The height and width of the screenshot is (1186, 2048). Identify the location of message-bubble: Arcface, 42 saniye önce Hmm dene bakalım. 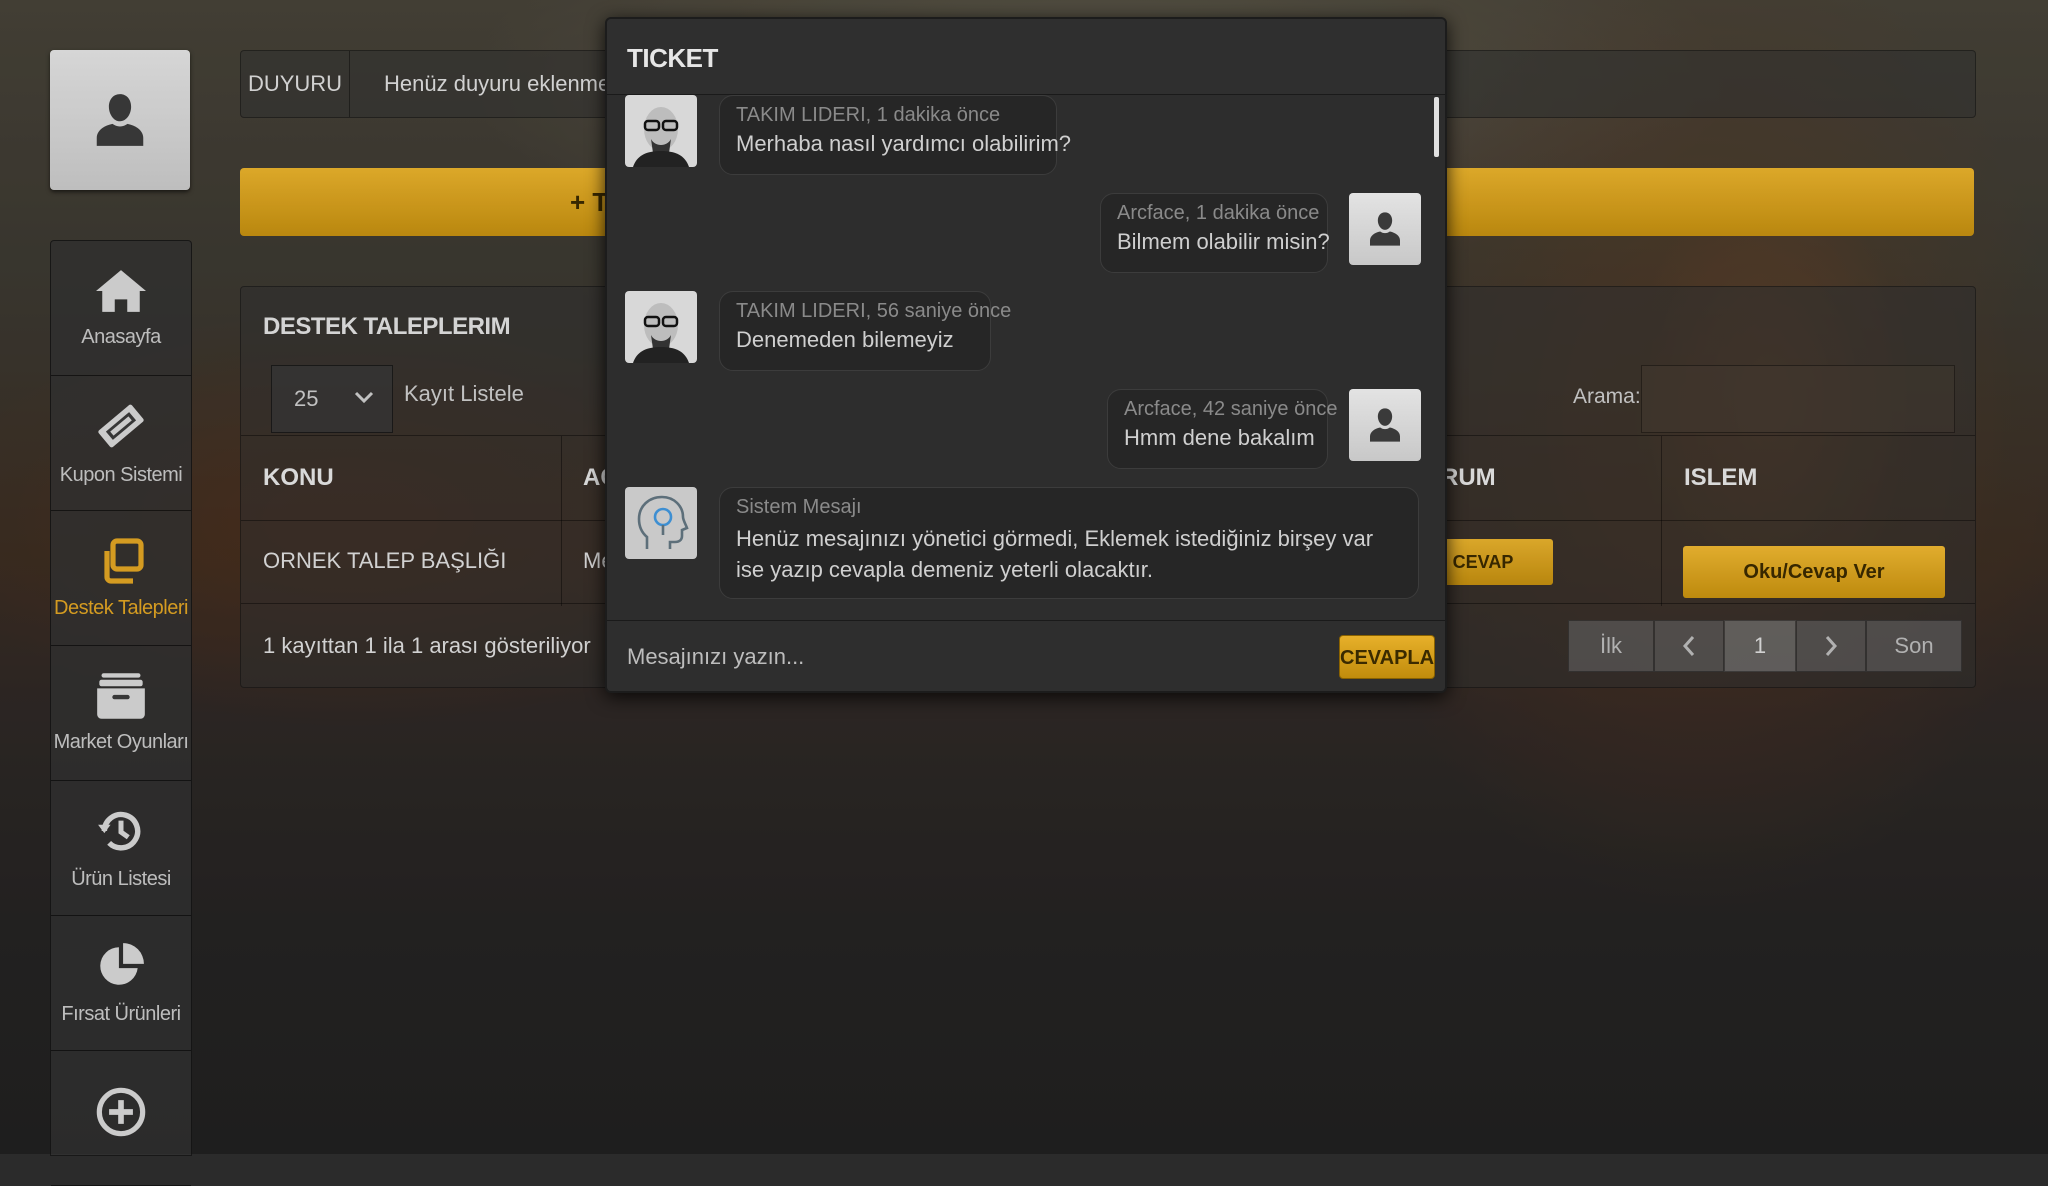
(1222, 429).